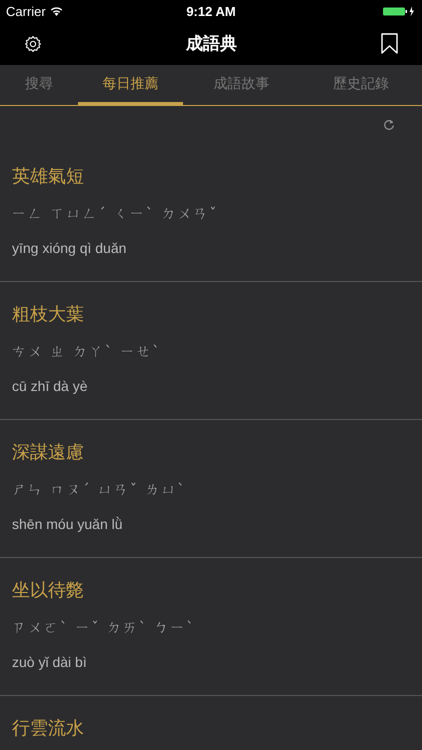 The image size is (422, 750). What do you see at coordinates (211, 729) in the screenshot?
I see `idiom-title: 行雲流水` at bounding box center [211, 729].